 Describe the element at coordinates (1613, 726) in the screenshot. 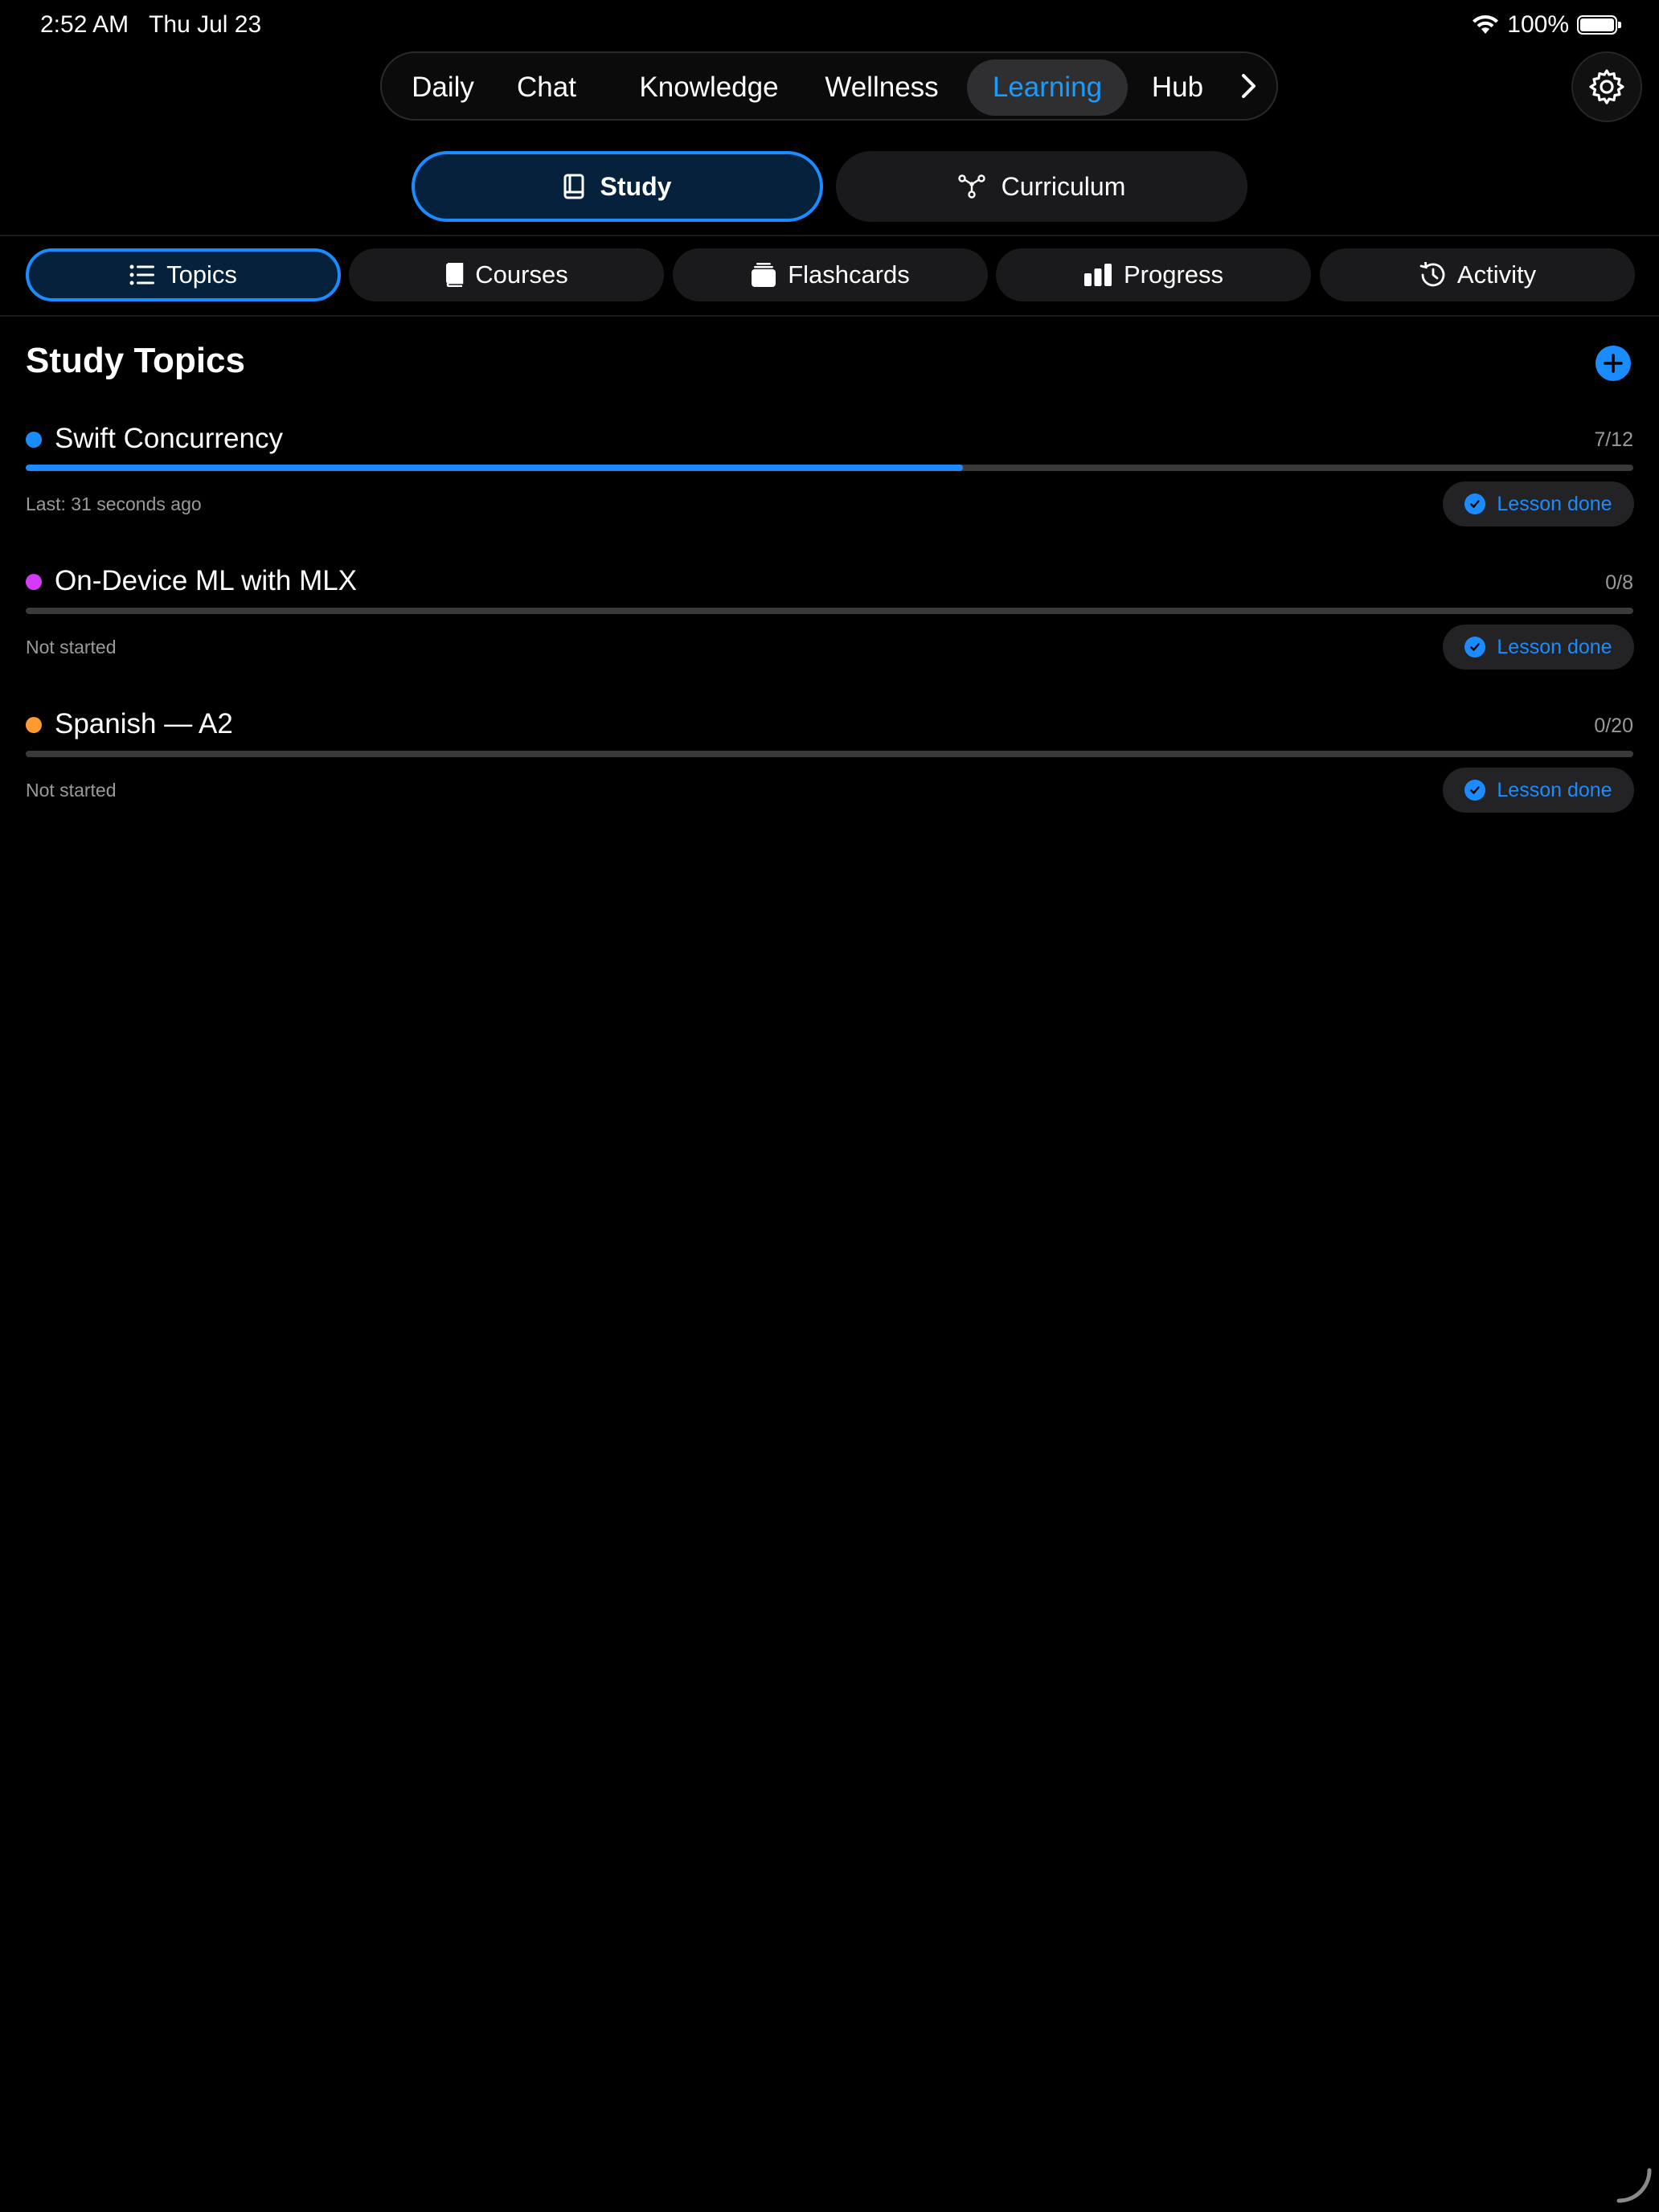

I see `topic-count: 0/20` at that location.